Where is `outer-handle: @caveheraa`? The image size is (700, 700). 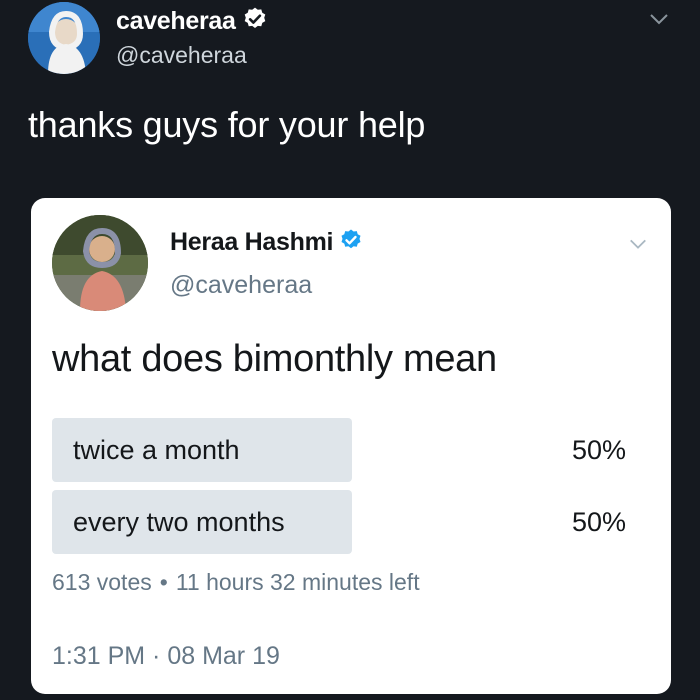
outer-handle: @caveheraa is located at coordinates (181, 55).